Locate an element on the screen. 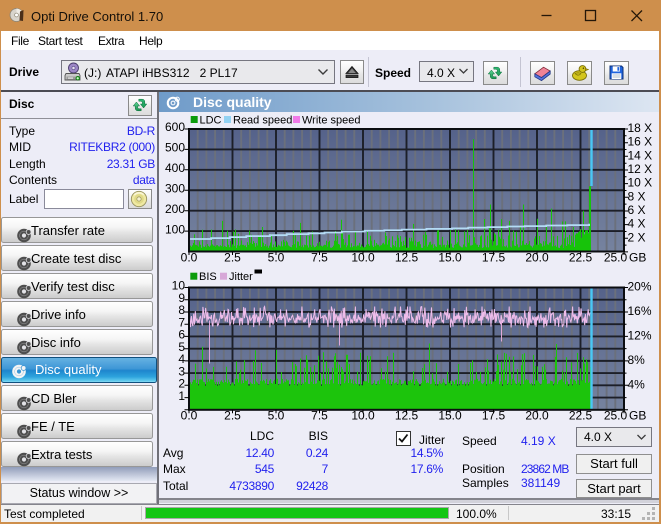 This screenshot has height=524, width=661. svg-text: 2 X is located at coordinates (637, 237).